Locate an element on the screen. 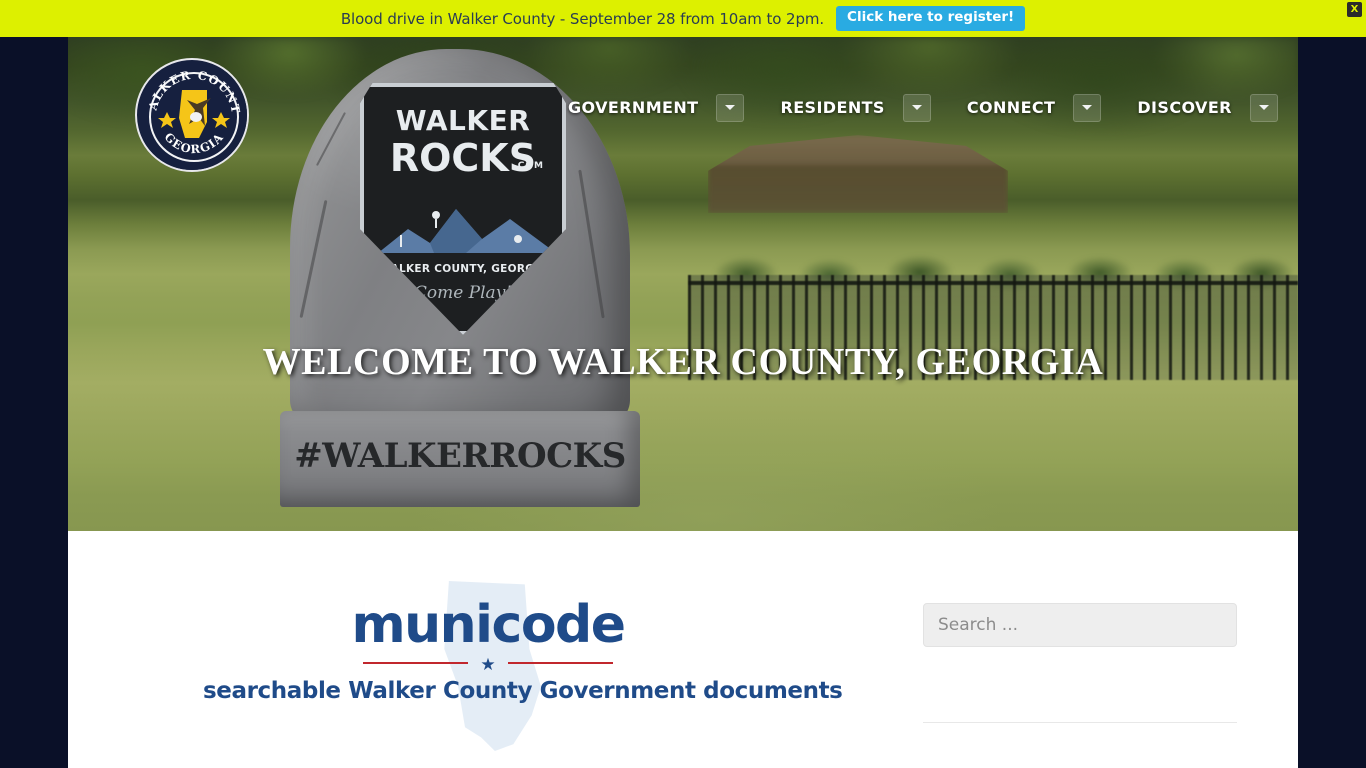 The height and width of the screenshot is (768, 1366). nav-group-connect: CONNECT is located at coordinates (1042, 107).